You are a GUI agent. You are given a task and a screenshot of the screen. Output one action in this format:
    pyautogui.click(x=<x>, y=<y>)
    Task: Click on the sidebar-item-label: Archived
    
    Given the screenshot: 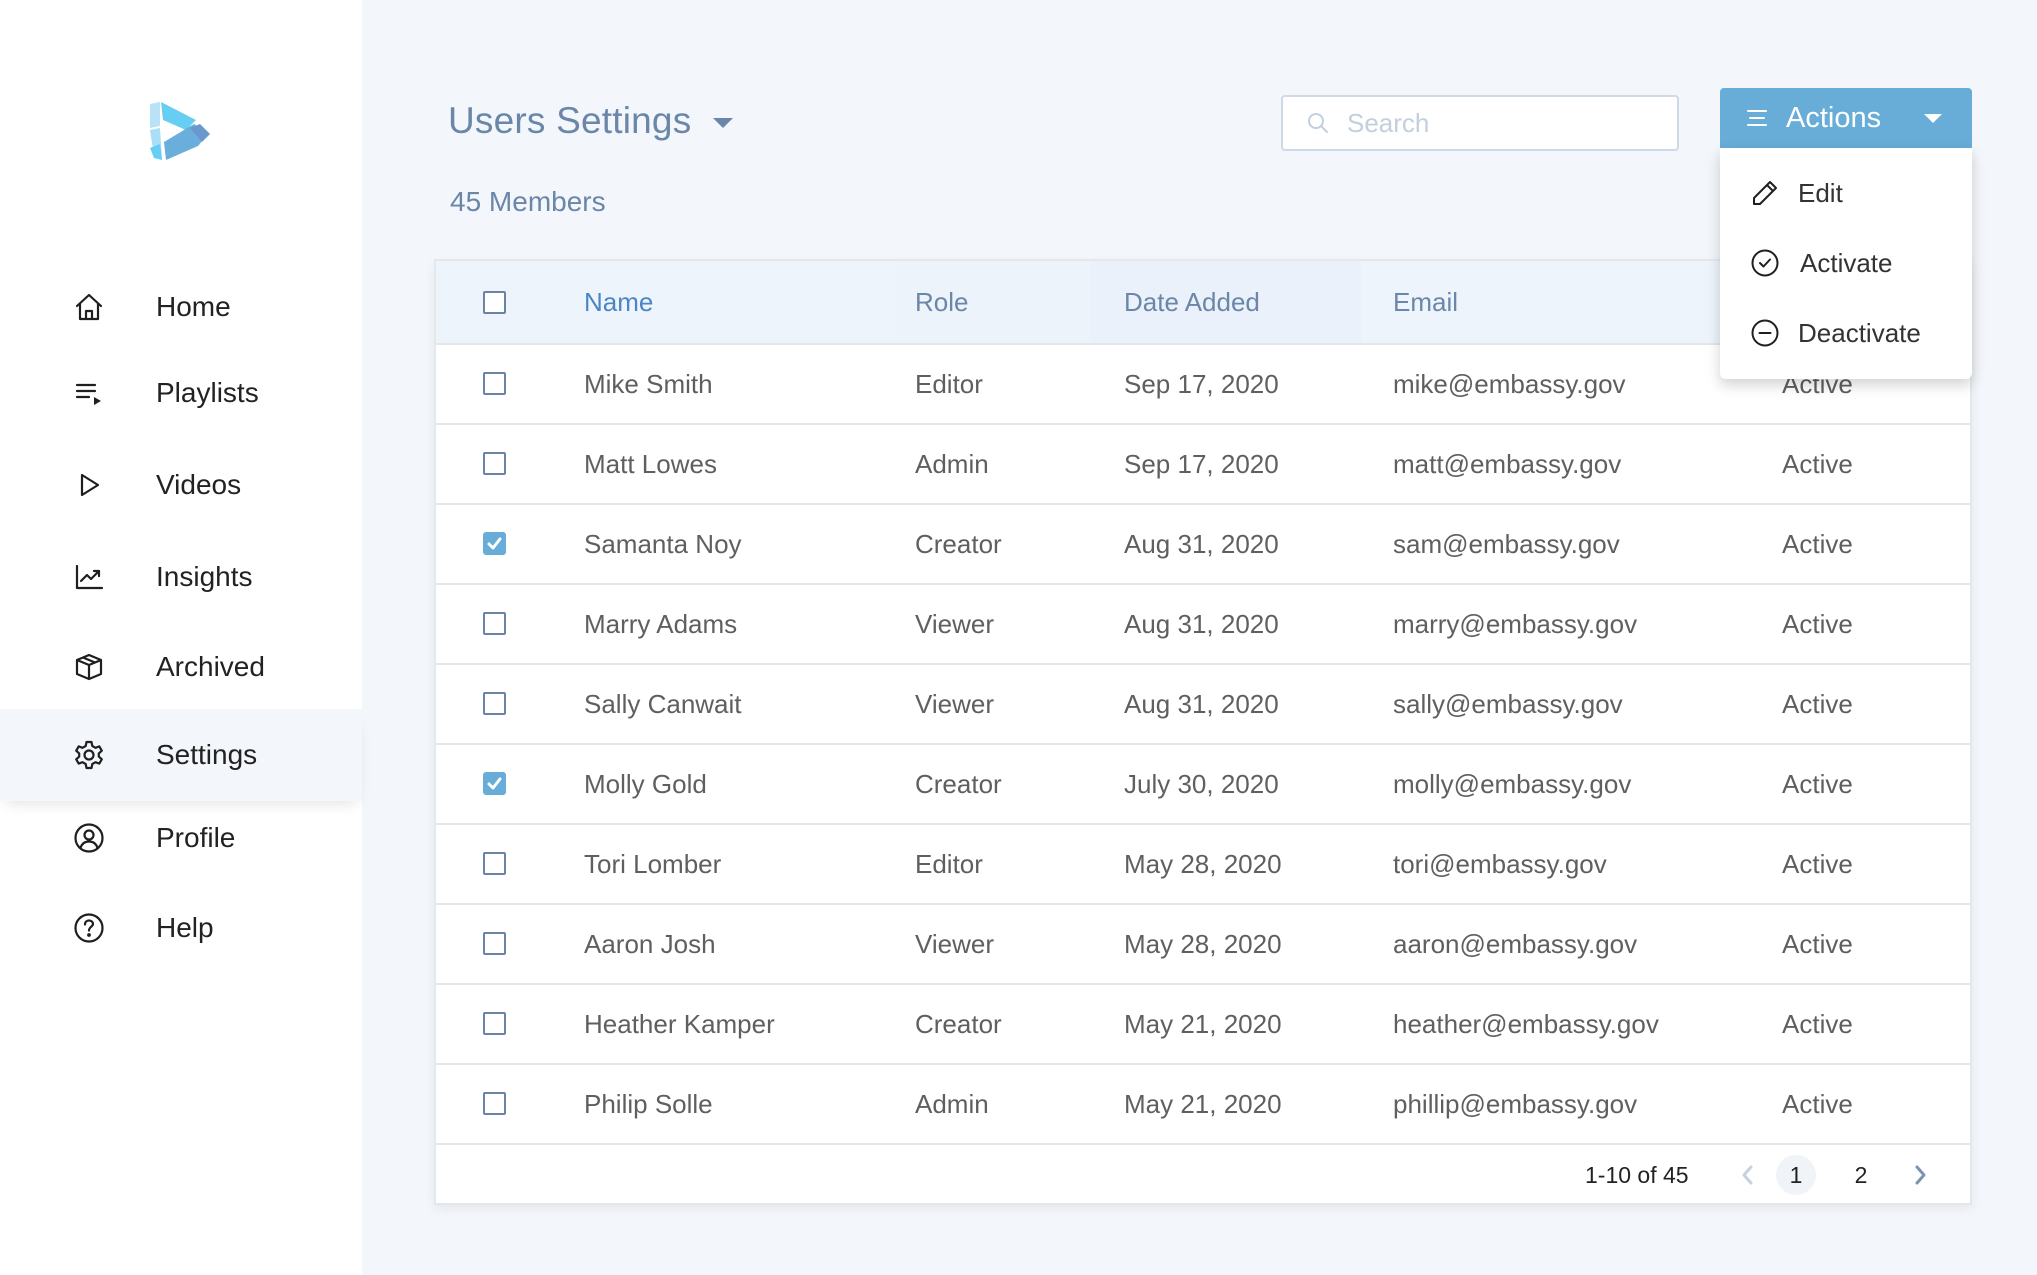 What is the action you would take?
    pyautogui.click(x=210, y=666)
    